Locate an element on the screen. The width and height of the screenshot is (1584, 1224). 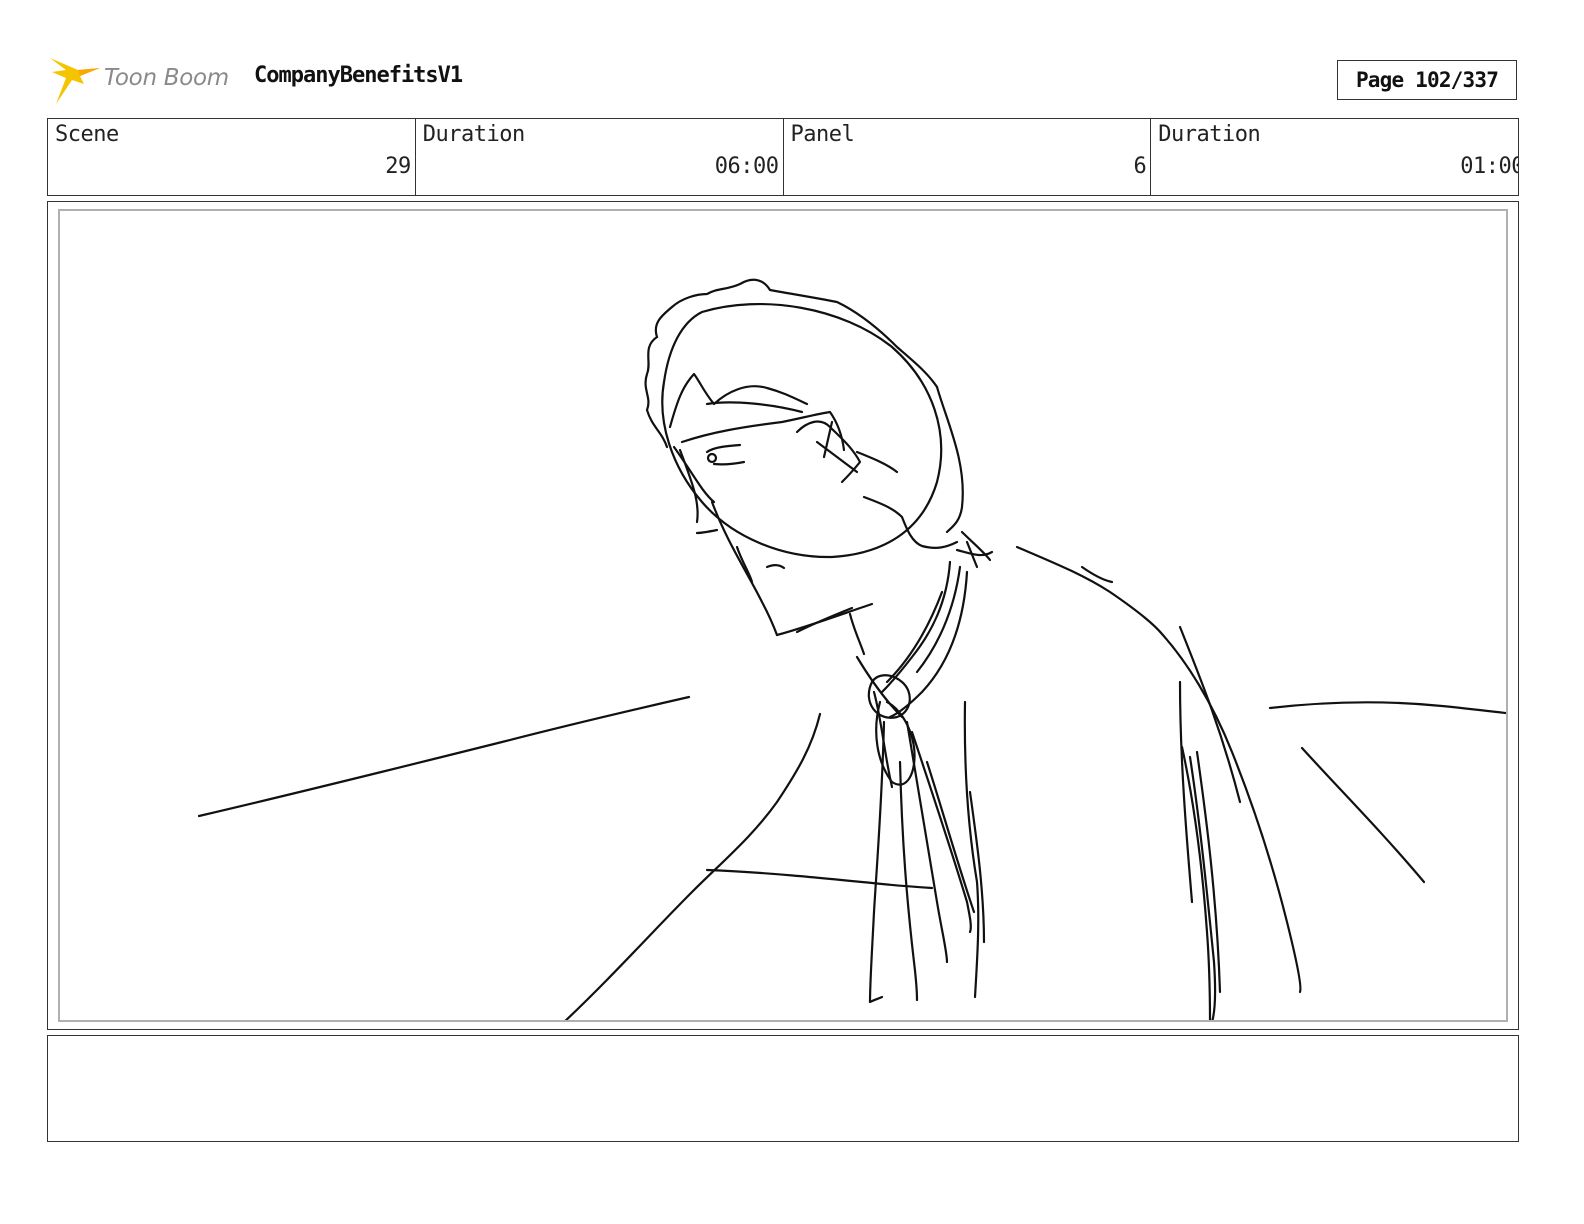
page-indicator: Page 102/337 is located at coordinates (1427, 80).